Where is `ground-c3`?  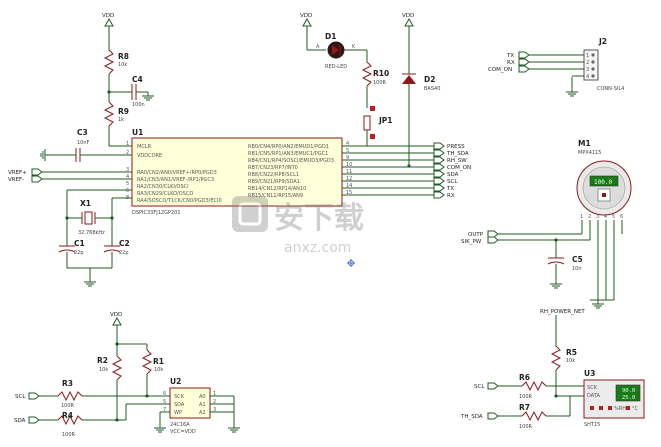 ground-c3 is located at coordinates (43, 155).